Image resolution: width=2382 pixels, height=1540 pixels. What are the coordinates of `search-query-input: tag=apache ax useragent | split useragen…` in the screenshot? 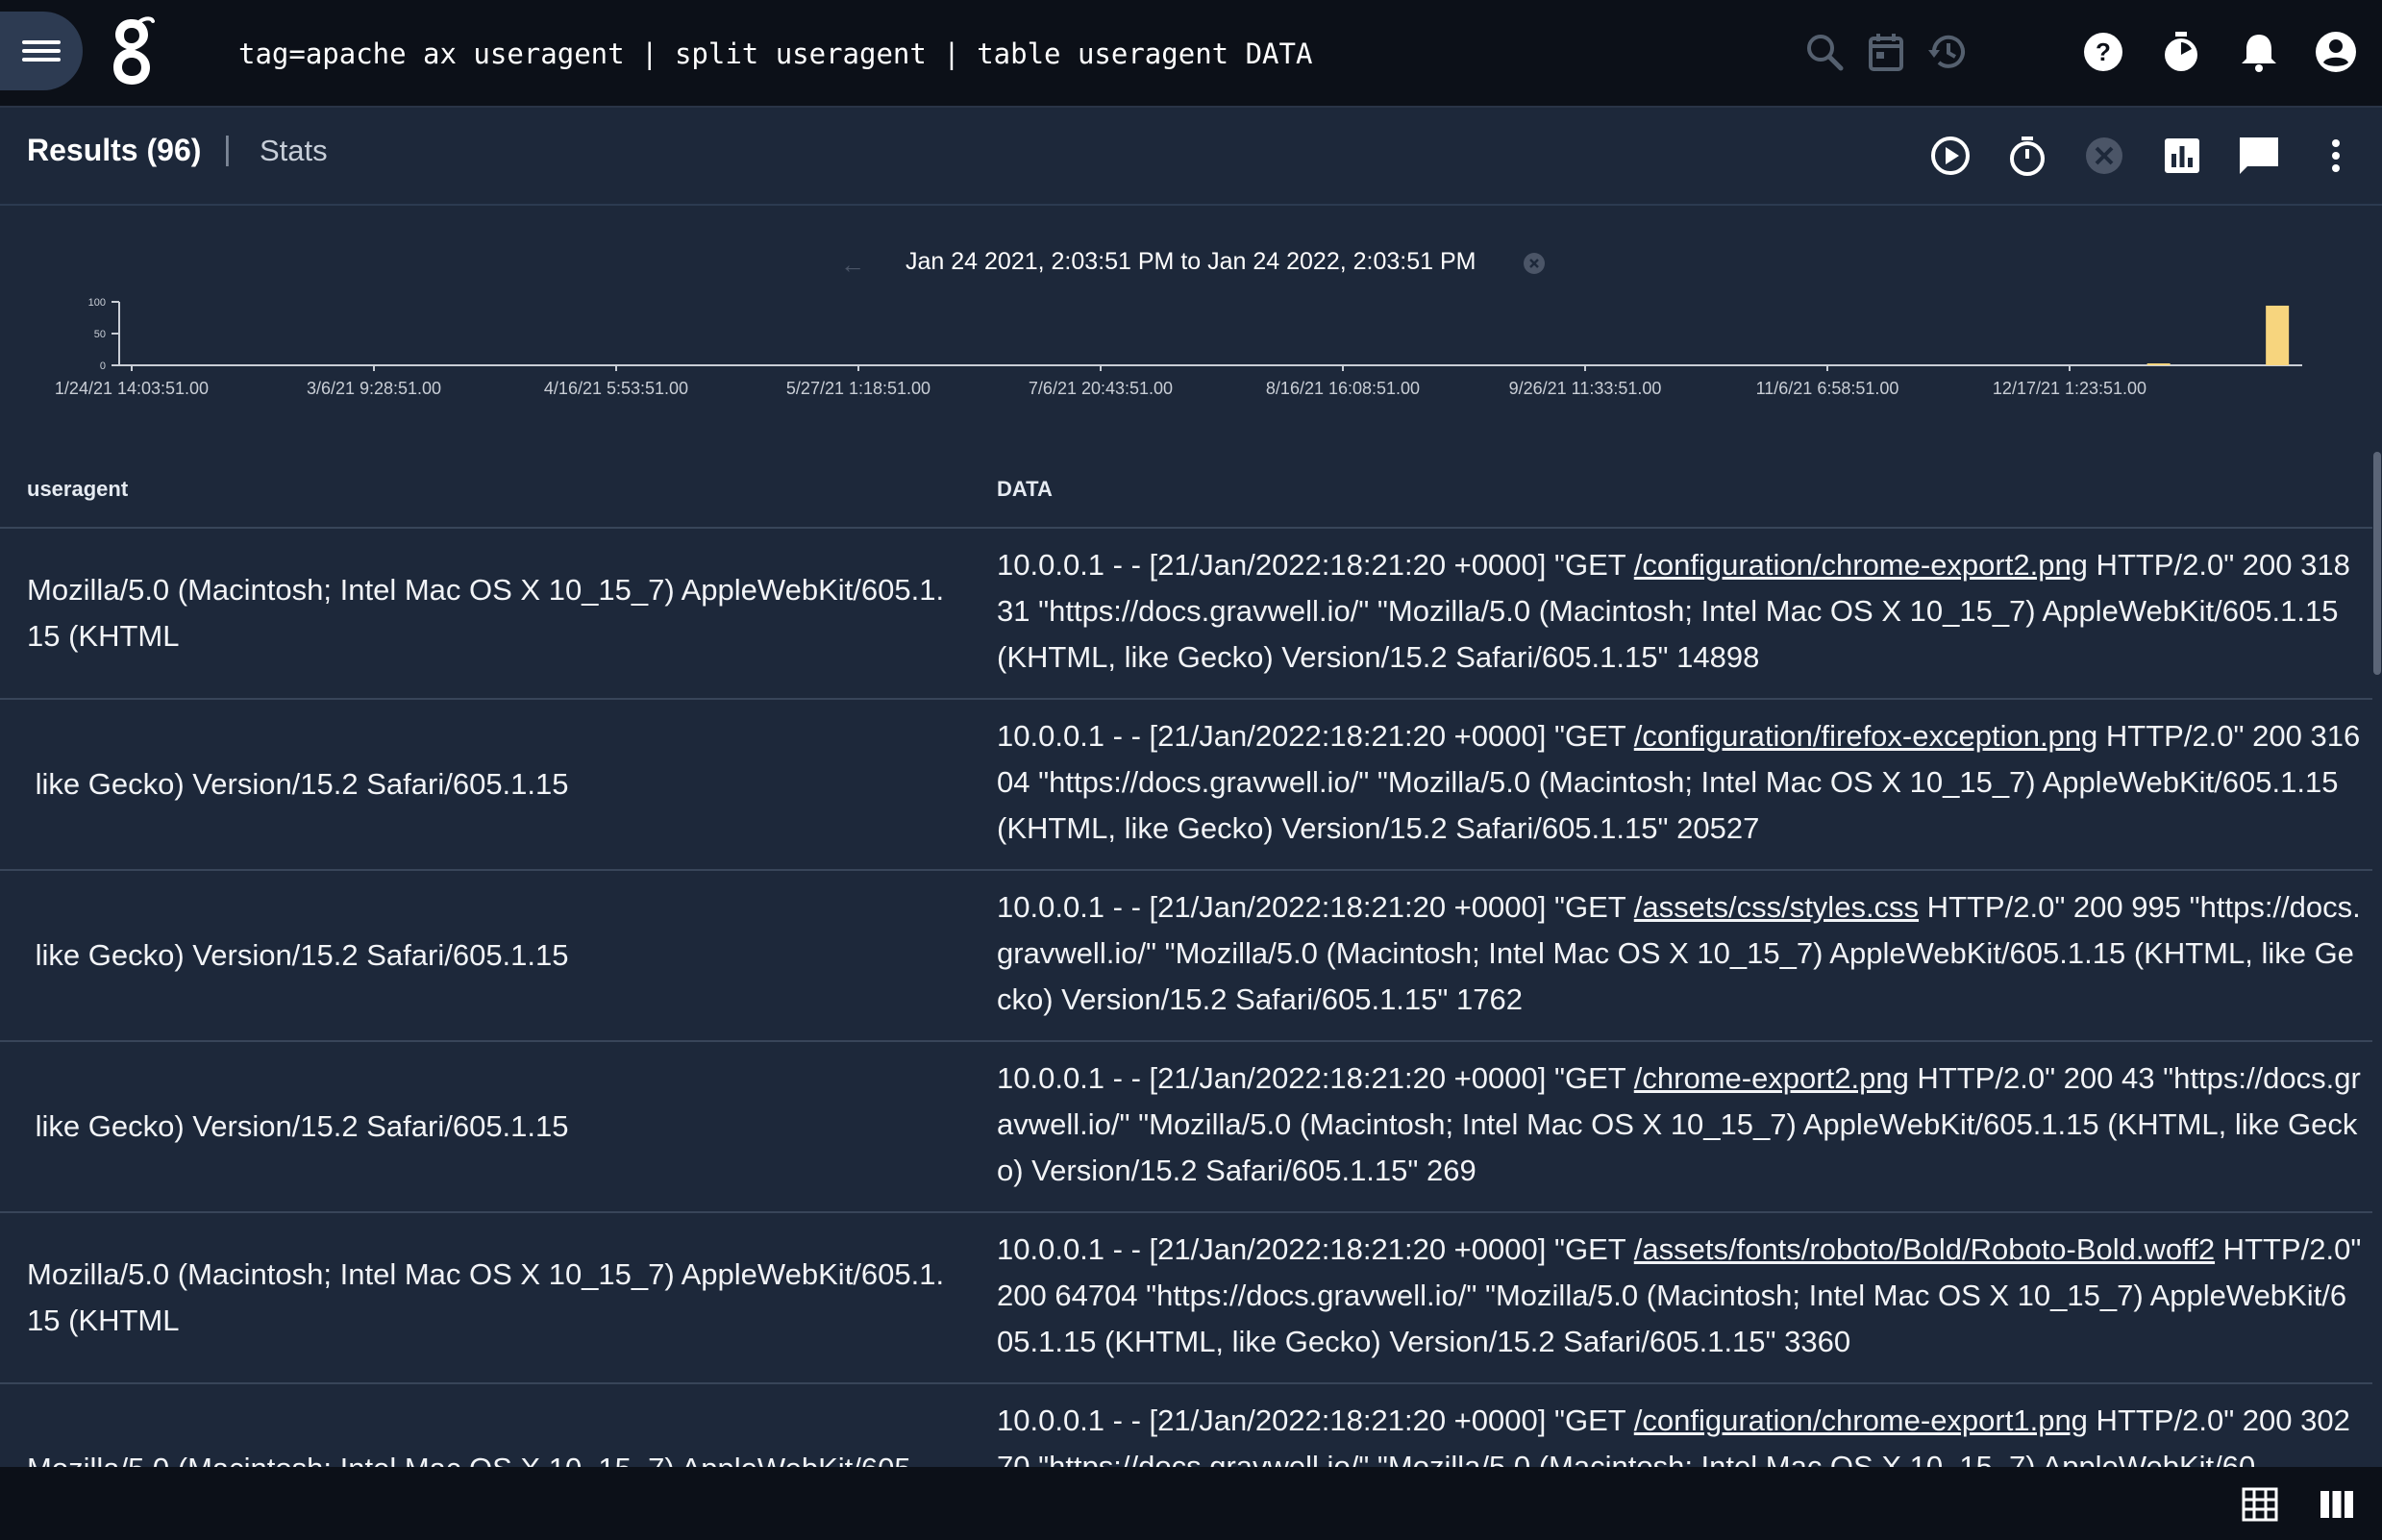 It's located at (775, 54).